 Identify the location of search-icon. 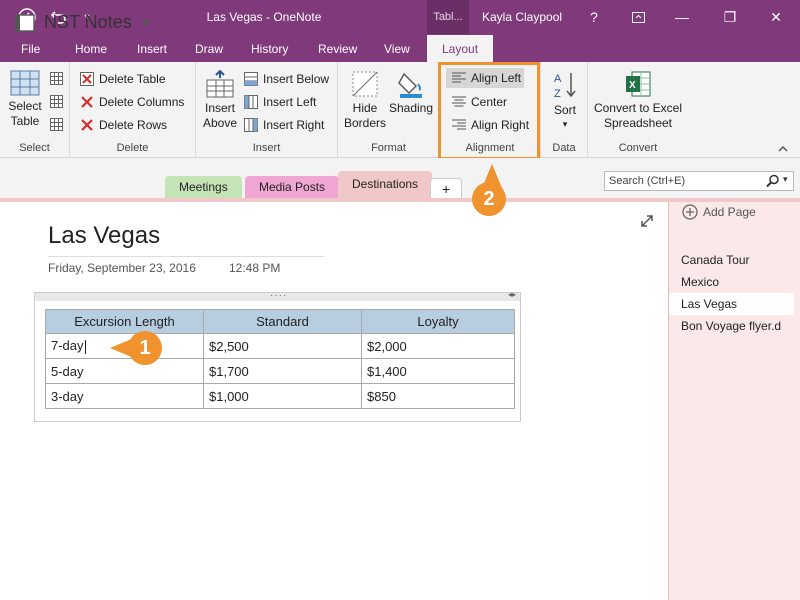
(773, 182).